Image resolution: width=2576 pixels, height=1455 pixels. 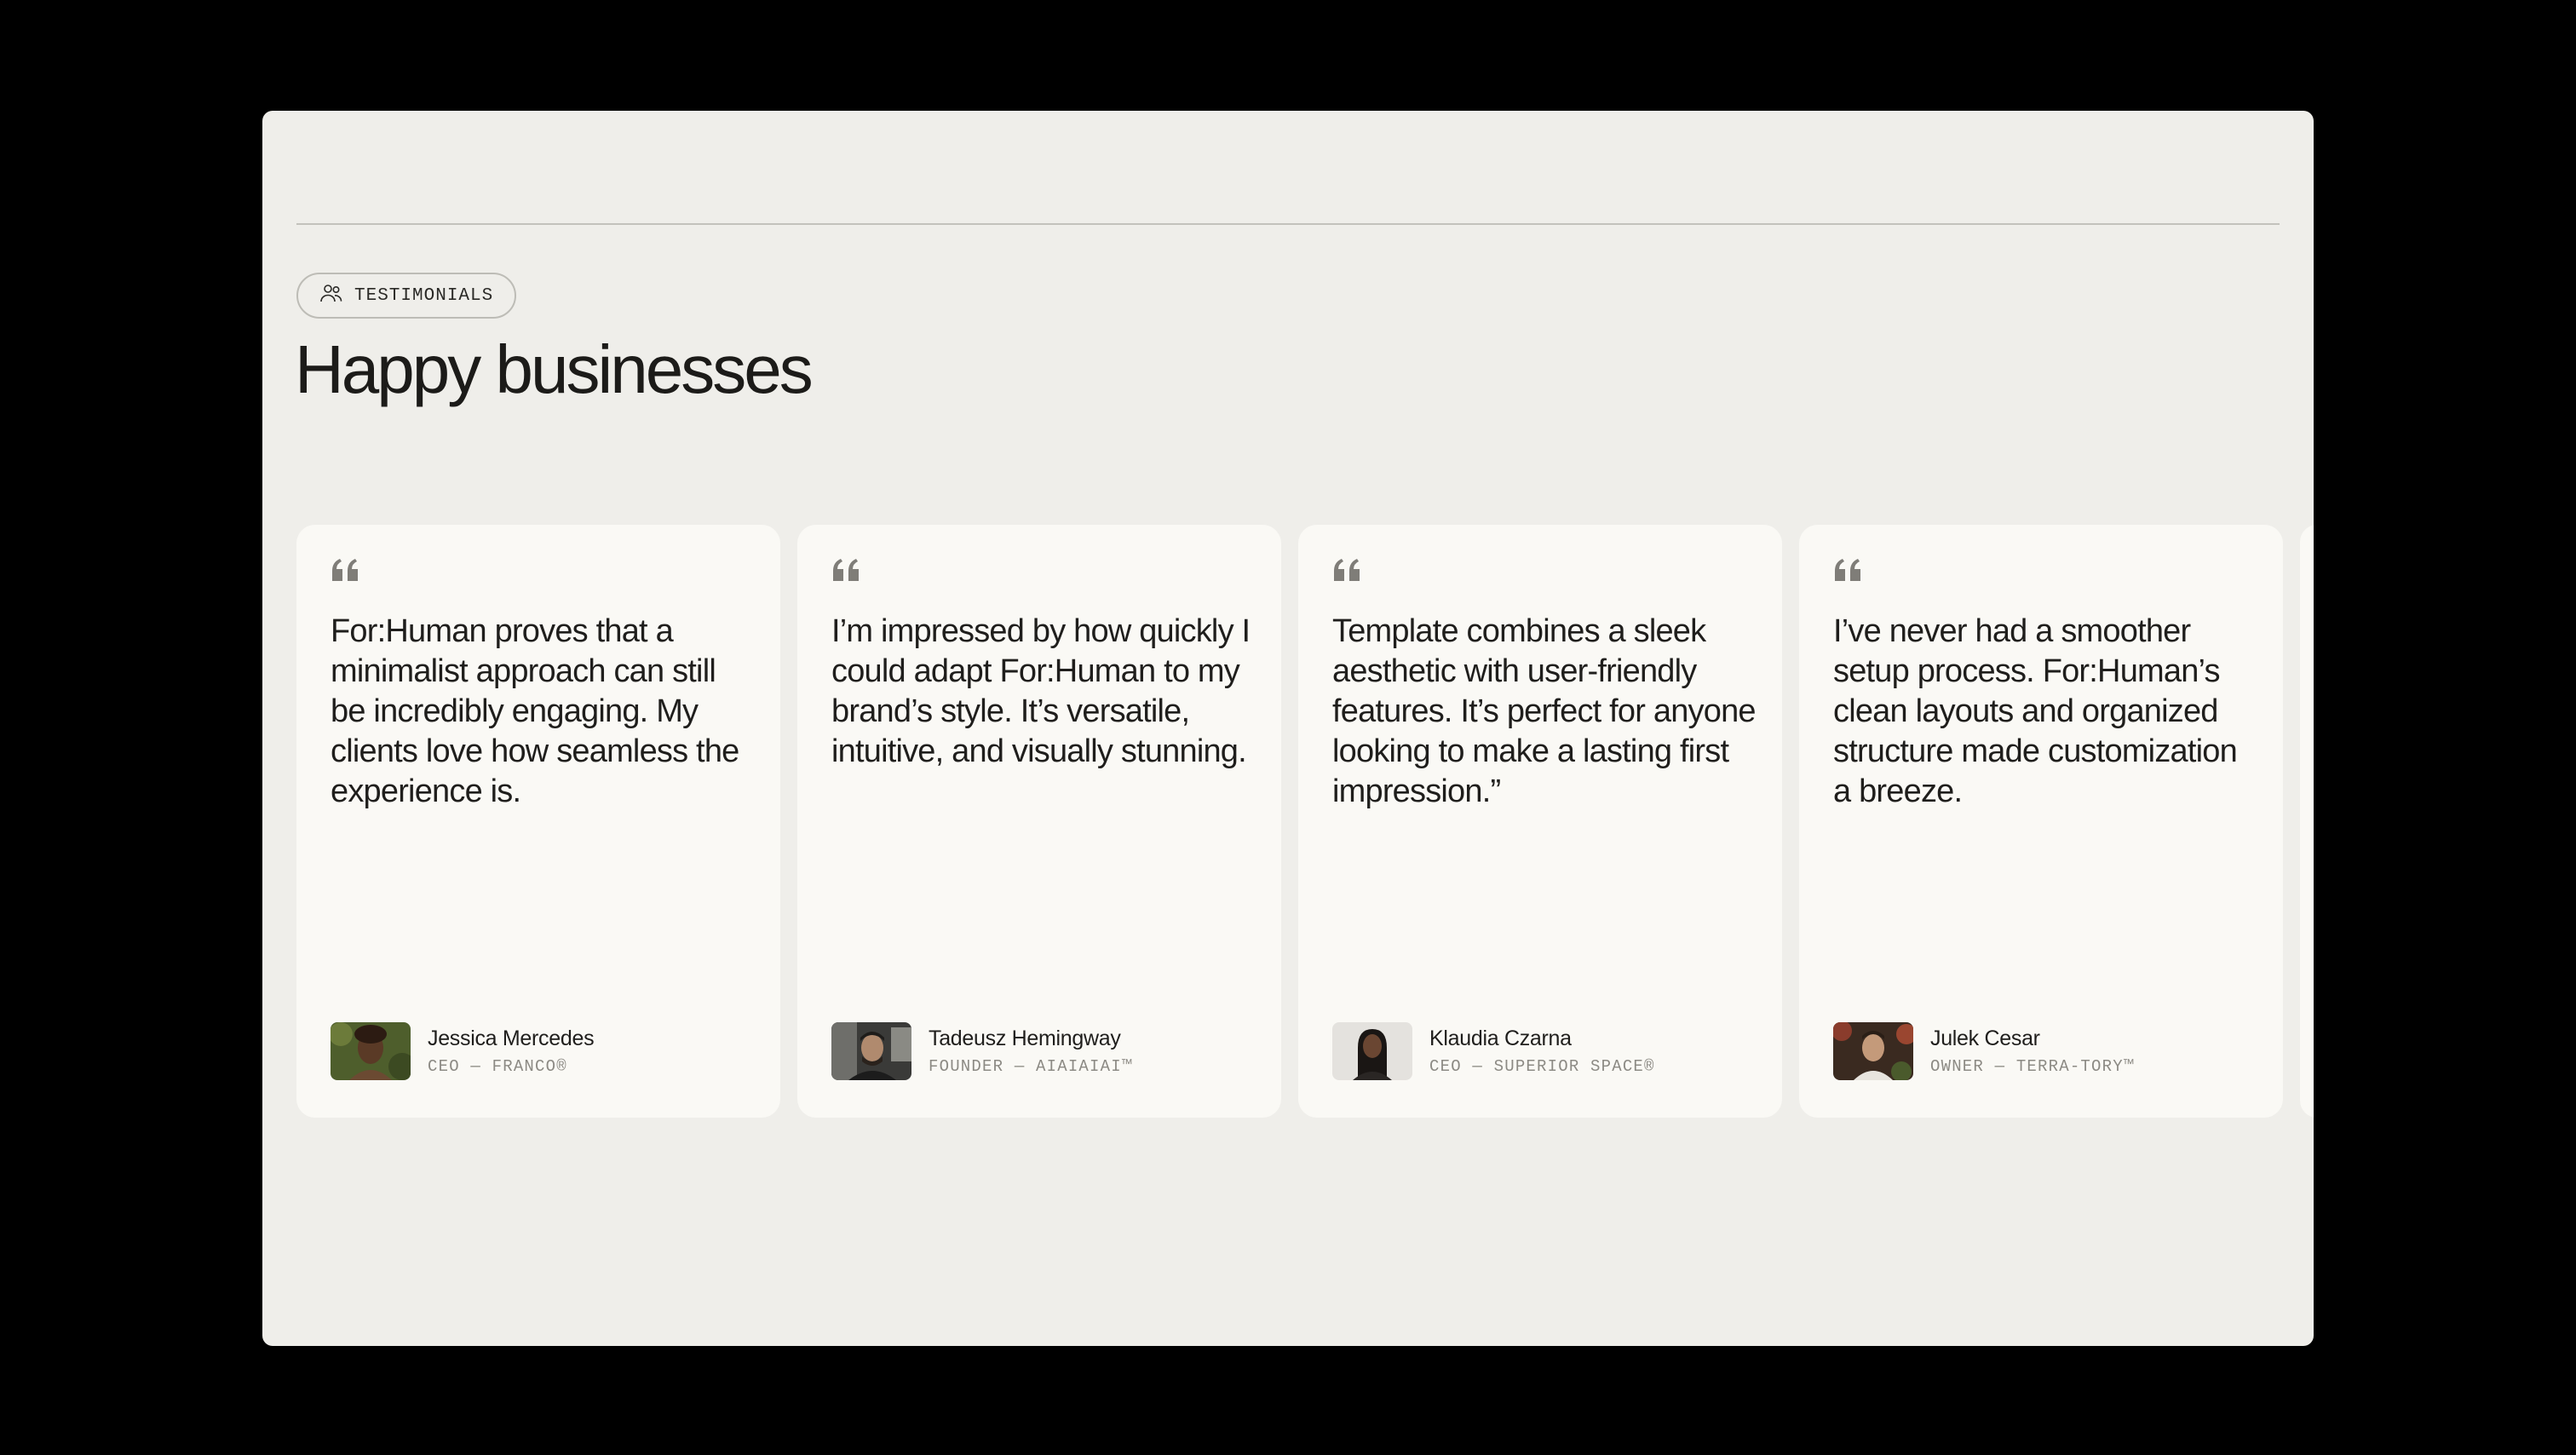 I want to click on author-name: Julek Cesar, so click(x=1985, y=1038).